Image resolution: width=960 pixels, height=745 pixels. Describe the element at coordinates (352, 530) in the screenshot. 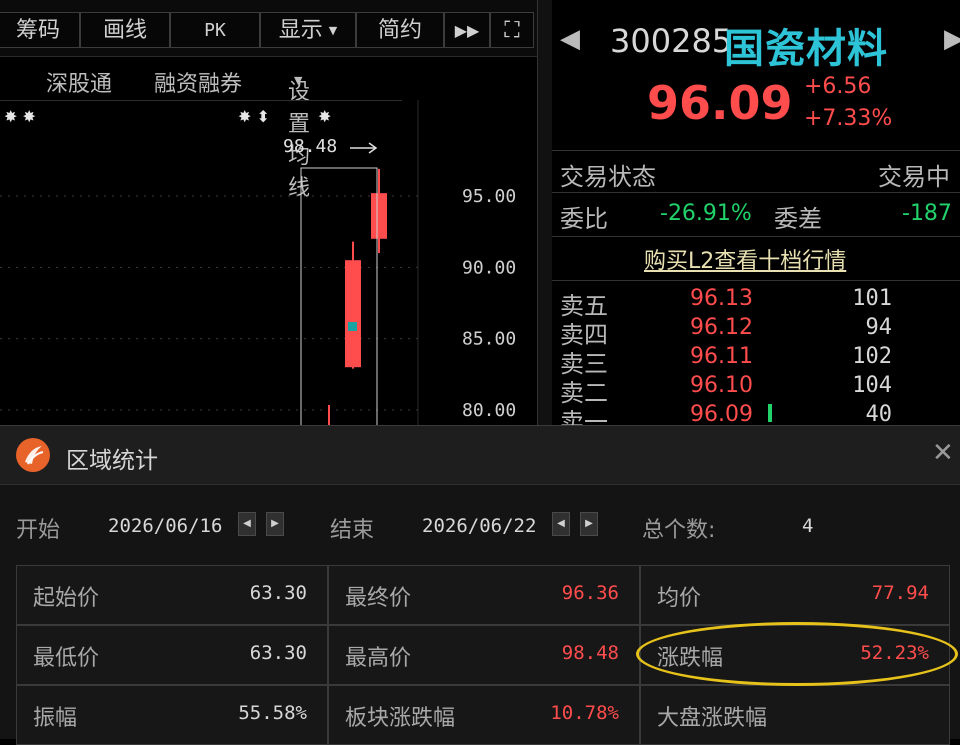

I see `end-label: 结束` at that location.